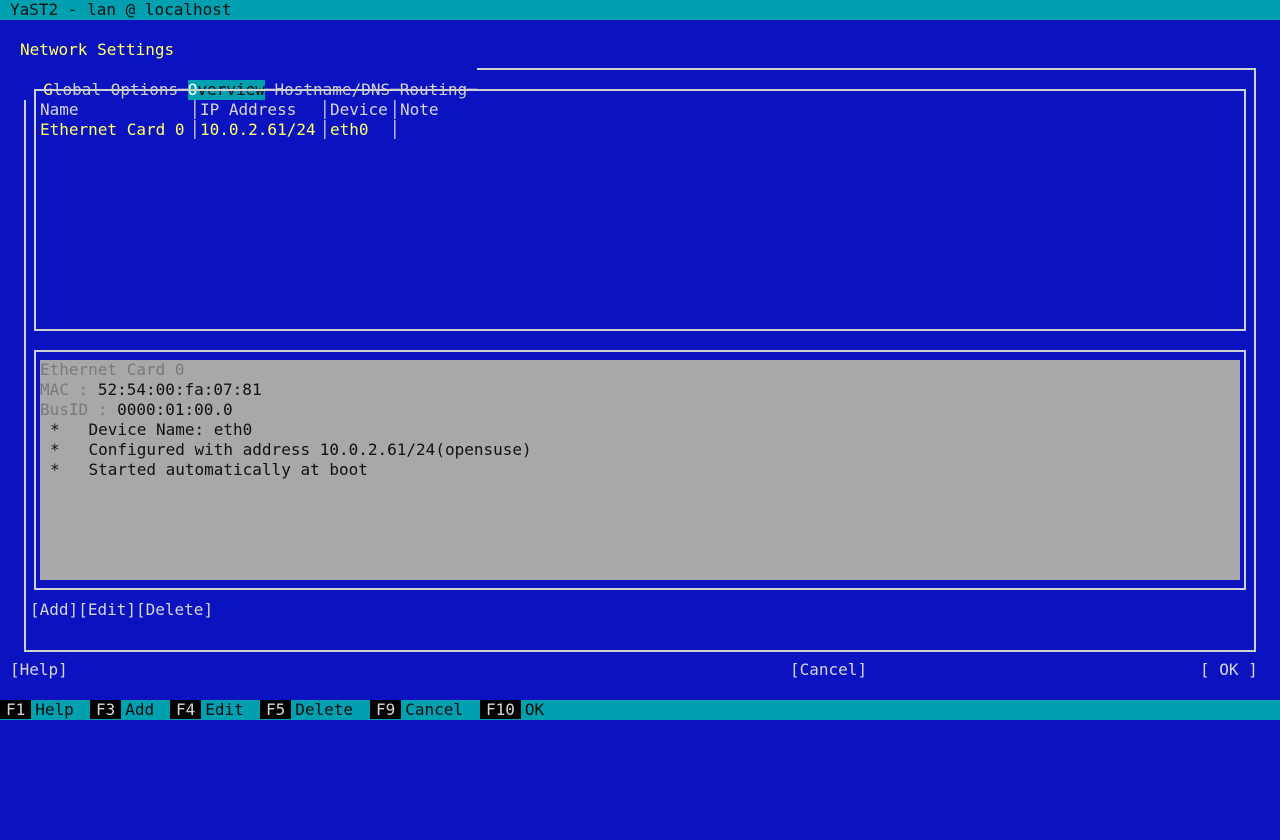 The width and height of the screenshot is (1280, 840). What do you see at coordinates (107, 609) in the screenshot?
I see `edit-button: [Edit]` at bounding box center [107, 609].